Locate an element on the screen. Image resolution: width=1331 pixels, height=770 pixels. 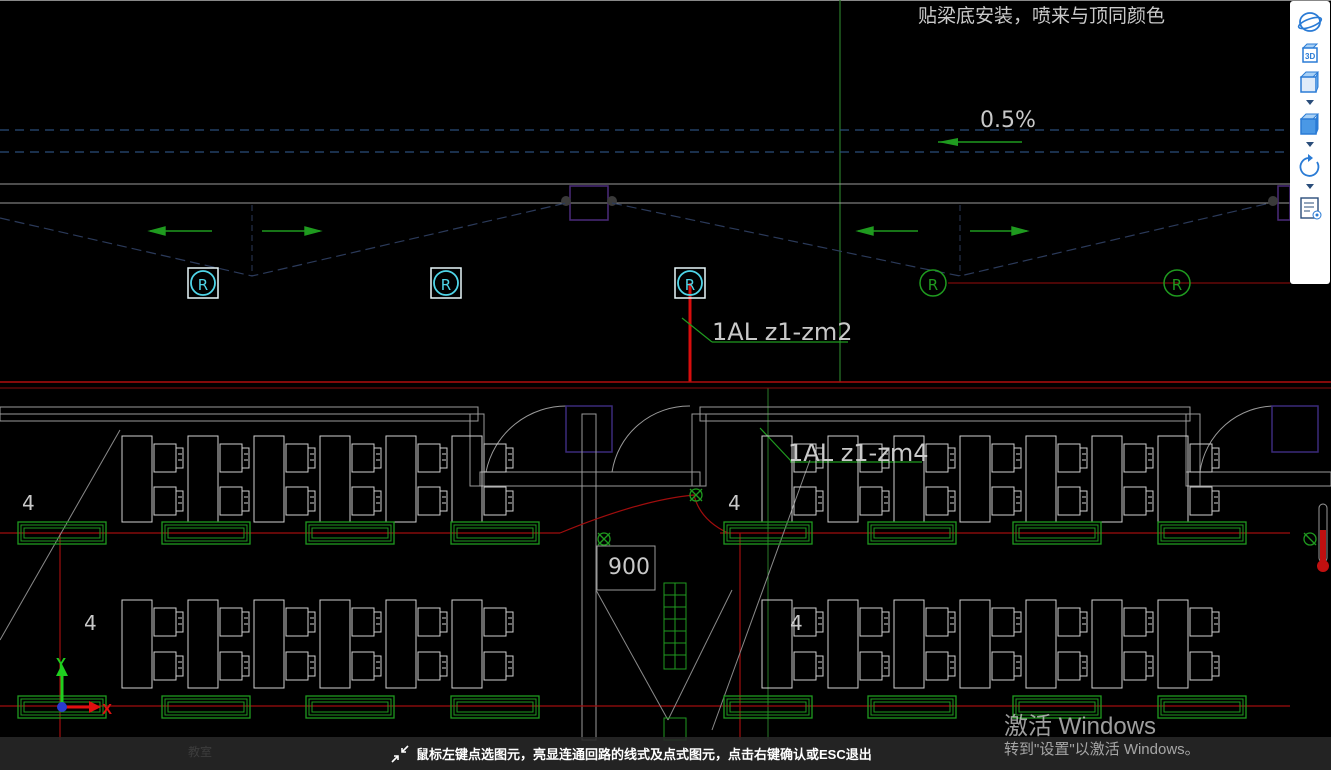
box-view-icon is located at coordinates (1309, 82).